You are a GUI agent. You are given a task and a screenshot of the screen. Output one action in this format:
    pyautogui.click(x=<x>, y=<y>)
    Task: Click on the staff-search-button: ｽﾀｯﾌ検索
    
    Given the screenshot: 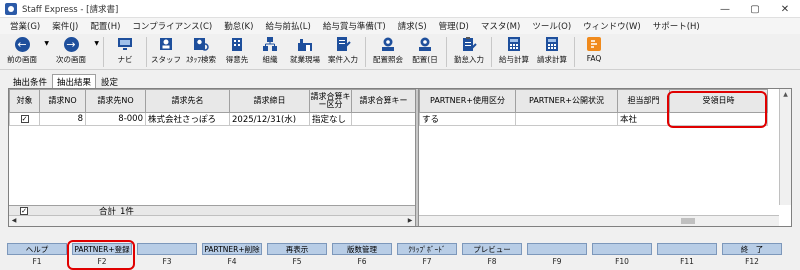 What is the action you would take?
    pyautogui.click(x=201, y=51)
    